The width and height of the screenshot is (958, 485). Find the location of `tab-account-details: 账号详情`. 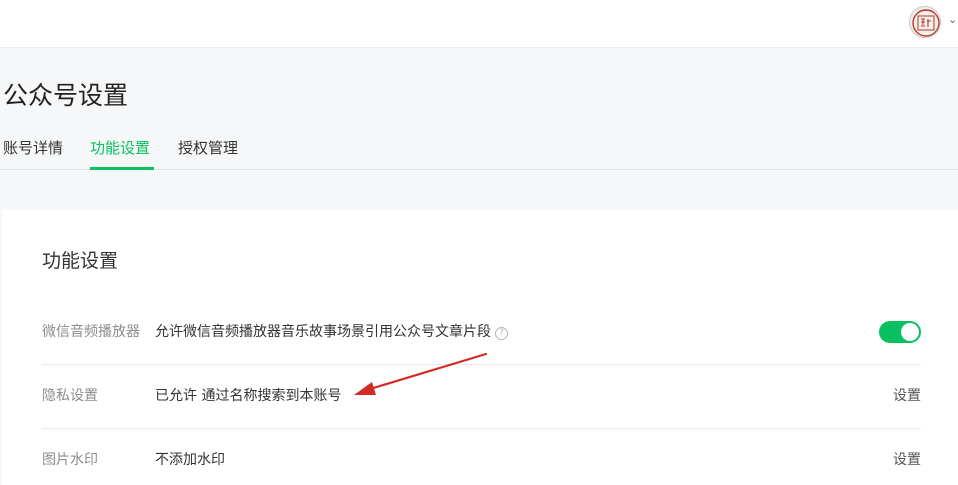

tab-account-details: 账号详情 is located at coordinates (33, 148).